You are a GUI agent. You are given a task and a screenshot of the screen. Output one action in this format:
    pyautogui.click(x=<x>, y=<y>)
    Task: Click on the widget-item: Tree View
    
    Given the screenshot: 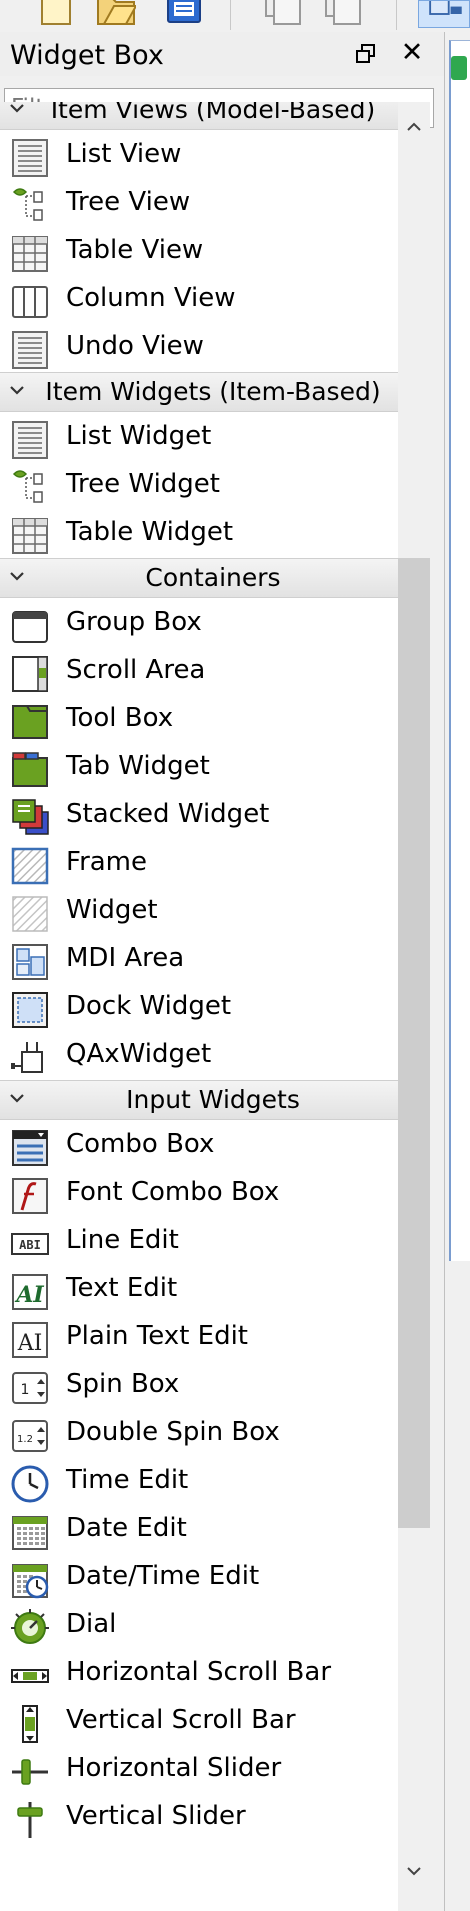 What is the action you would take?
    pyautogui.click(x=199, y=204)
    